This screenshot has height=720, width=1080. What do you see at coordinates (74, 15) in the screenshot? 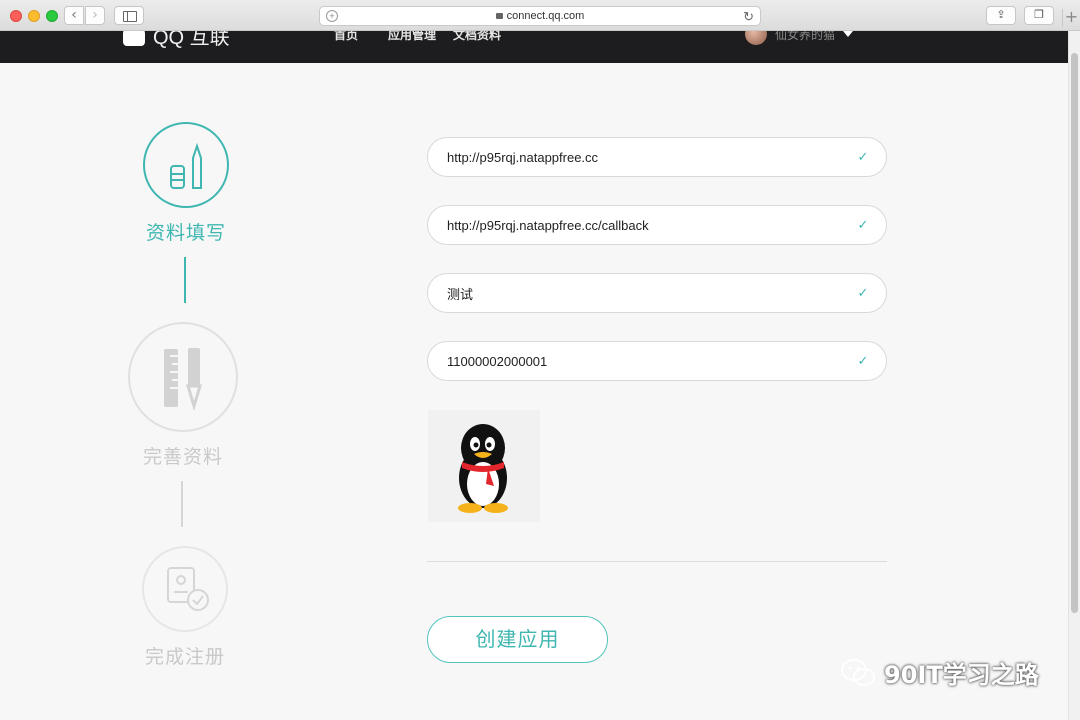
I see `back-button: ‹` at bounding box center [74, 15].